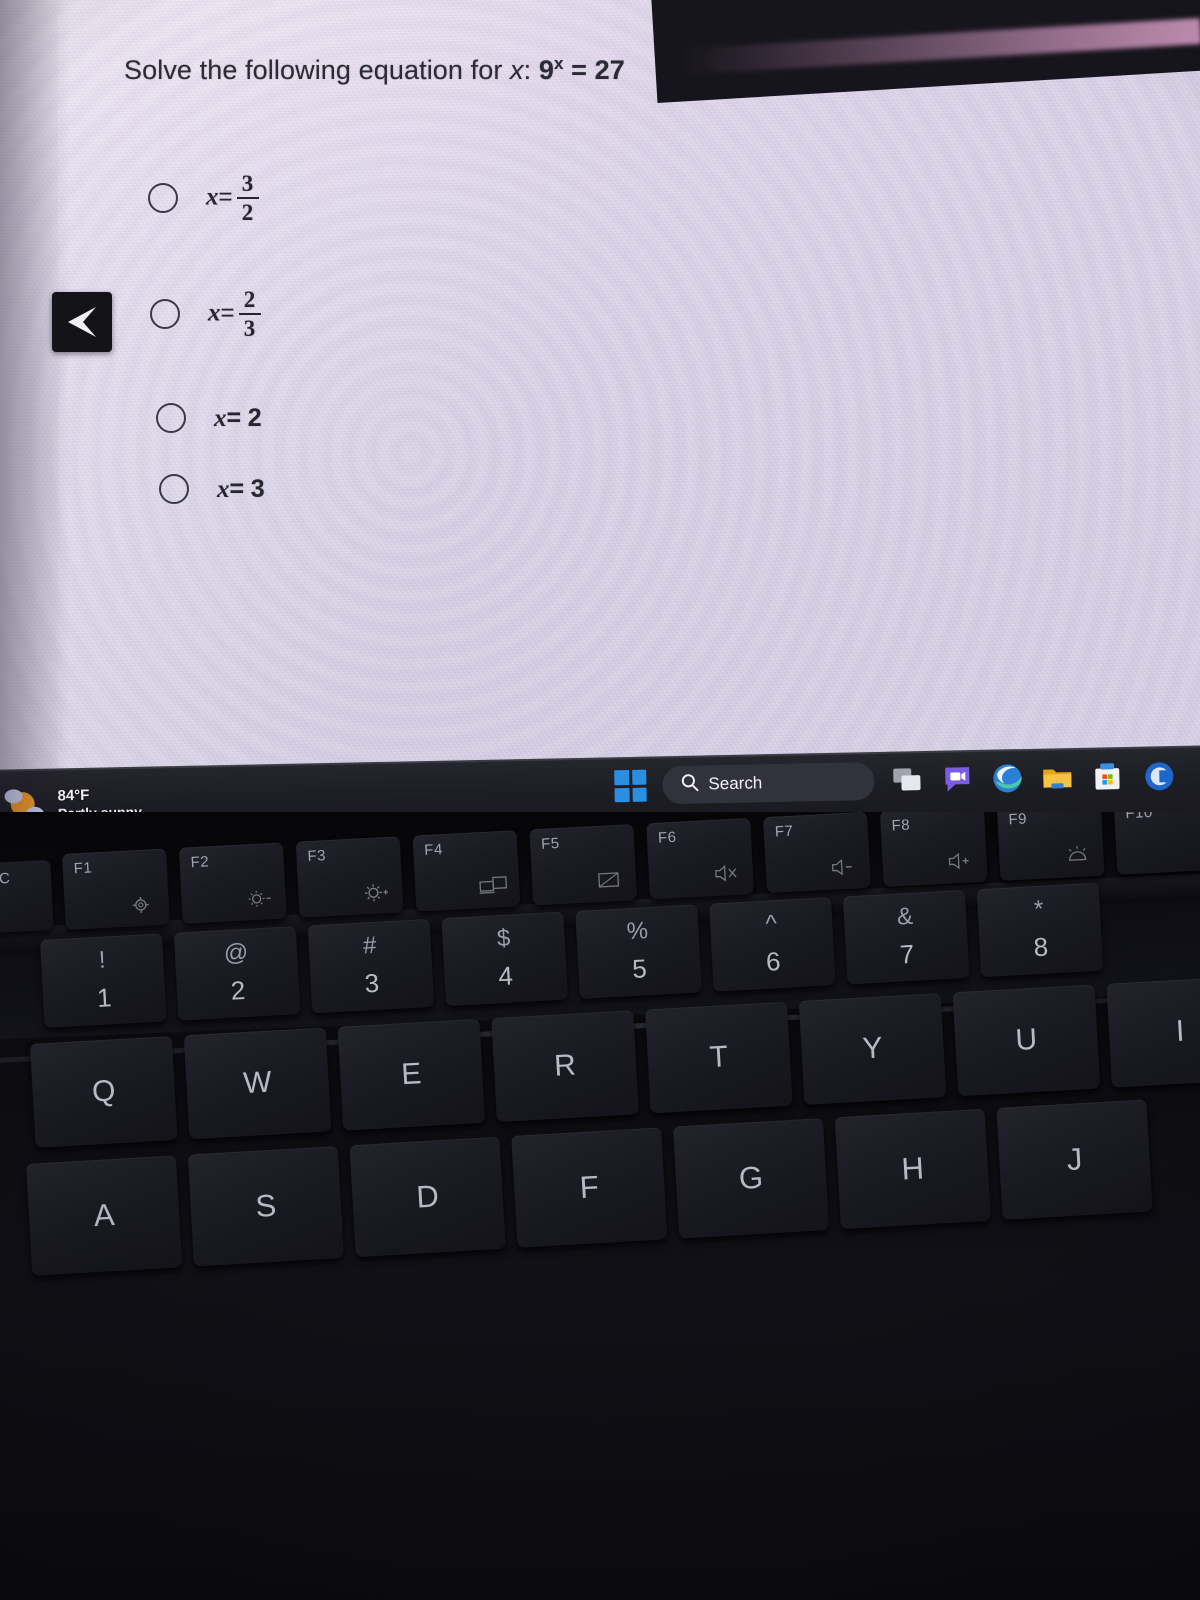 The image size is (1200, 1600). Describe the element at coordinates (1050, 846) in the screenshot. I see `key-f9: F9` at that location.